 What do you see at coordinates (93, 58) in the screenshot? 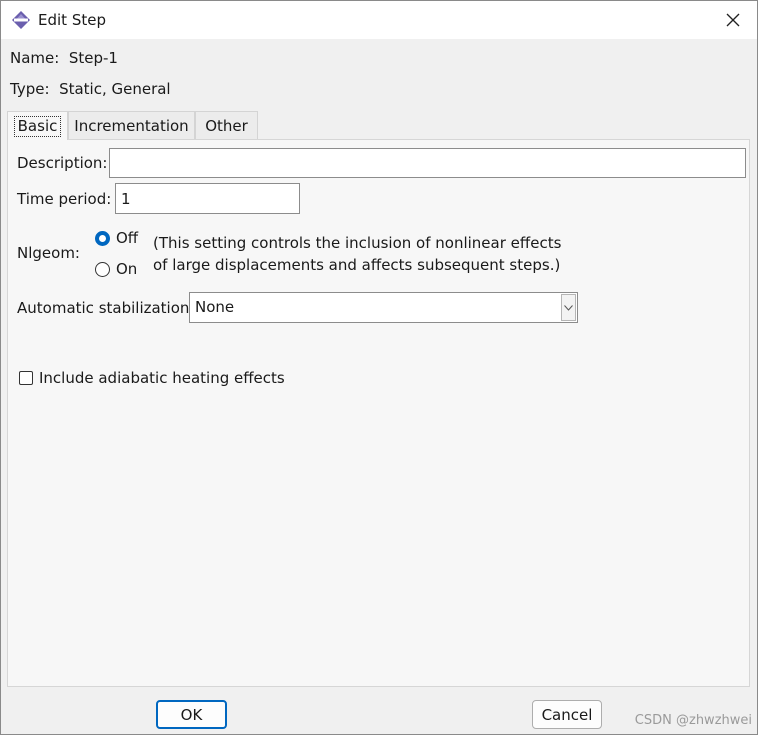
I see `name-value: Step-1` at bounding box center [93, 58].